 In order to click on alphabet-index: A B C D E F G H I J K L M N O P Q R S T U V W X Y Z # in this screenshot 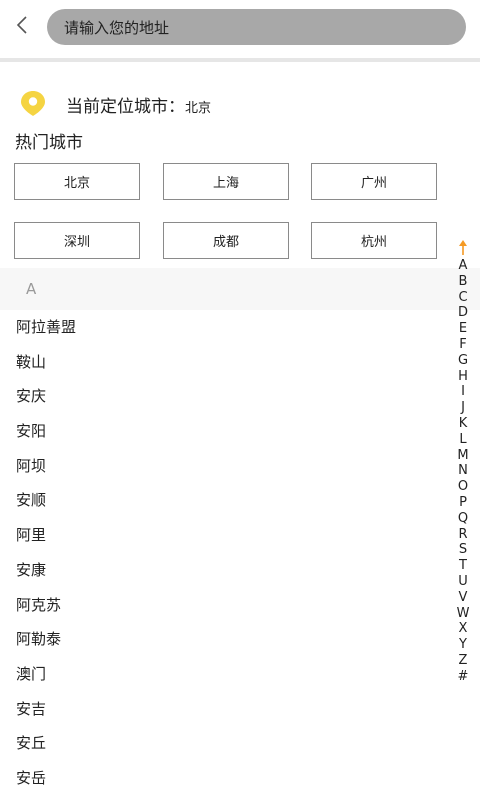, I will do `click(463, 462)`.